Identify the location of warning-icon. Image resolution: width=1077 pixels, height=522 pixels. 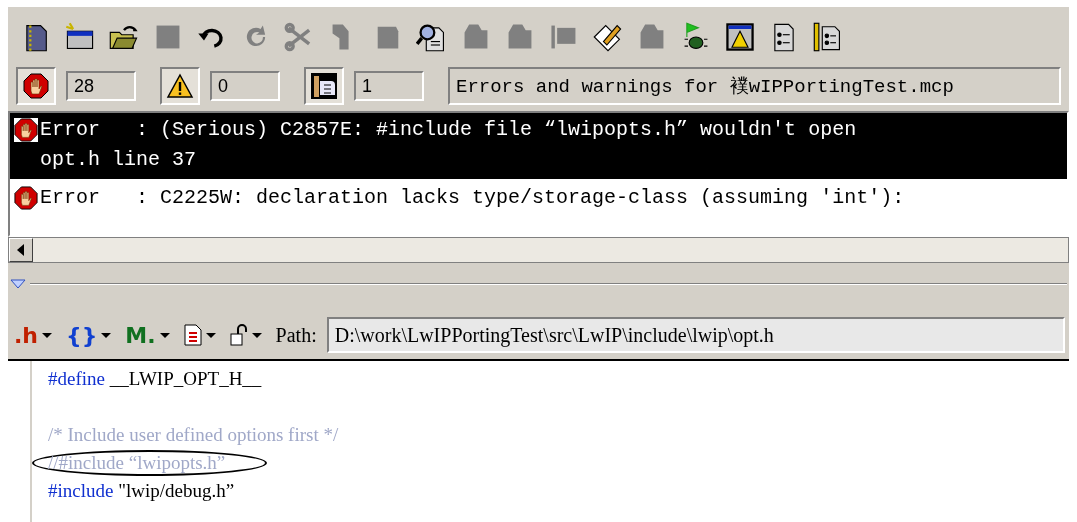
(180, 86).